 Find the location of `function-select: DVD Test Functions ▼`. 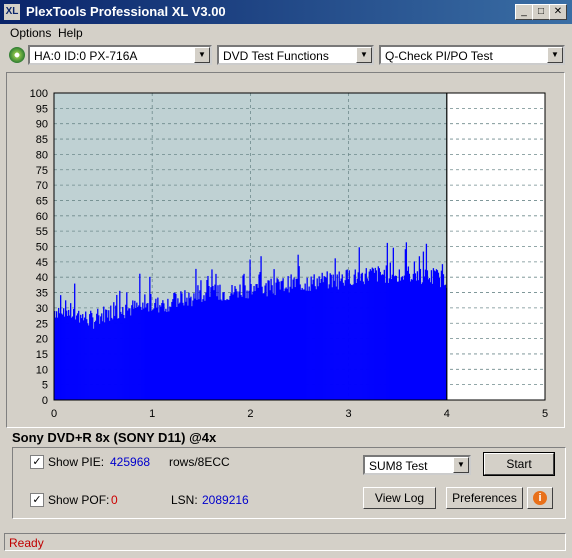

function-select: DVD Test Functions ▼ is located at coordinates (295, 55).